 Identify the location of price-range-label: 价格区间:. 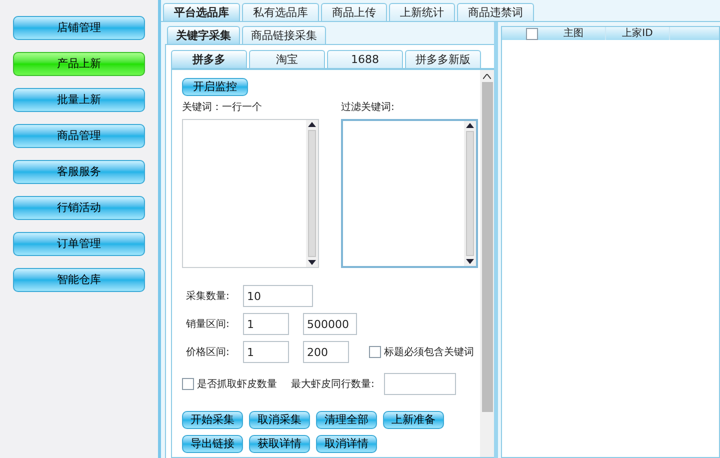
(208, 353).